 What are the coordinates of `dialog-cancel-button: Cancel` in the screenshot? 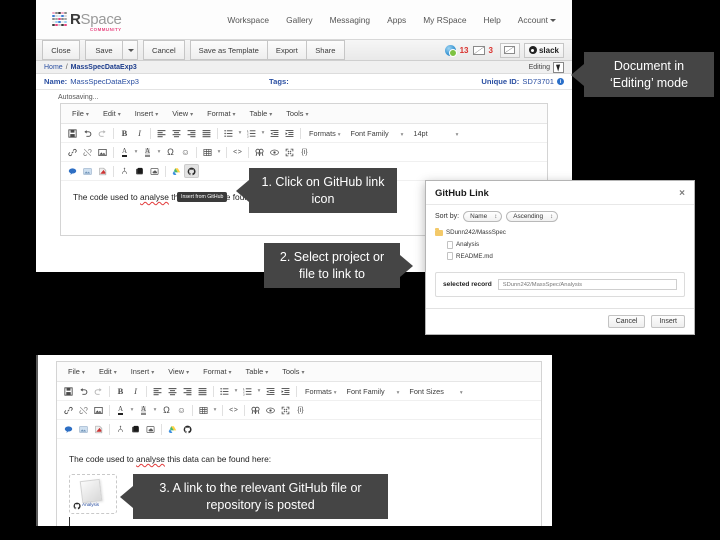 It's located at (626, 321).